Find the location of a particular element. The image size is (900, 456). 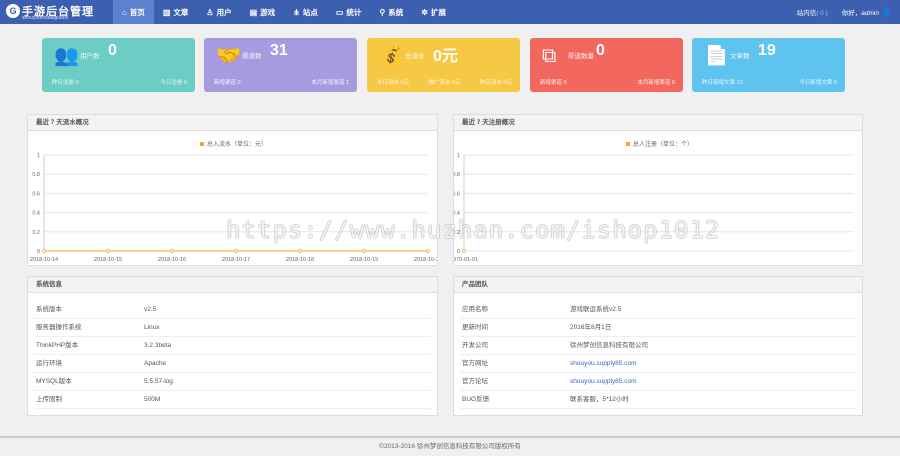

info-value: 徐州梦创信息科技有限公司 is located at coordinates (609, 345).